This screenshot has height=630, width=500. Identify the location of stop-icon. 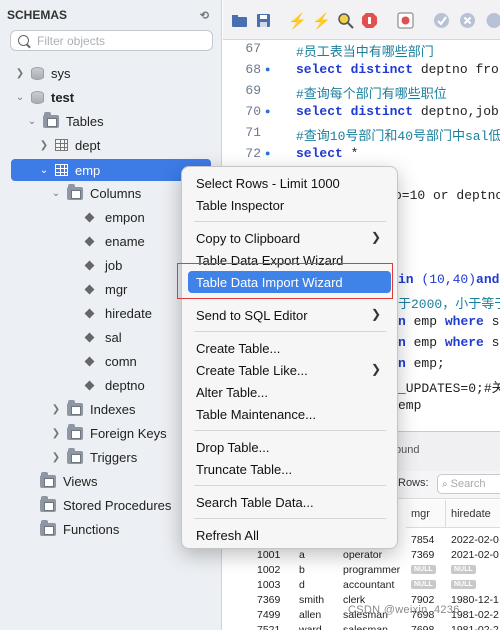
(369, 20).